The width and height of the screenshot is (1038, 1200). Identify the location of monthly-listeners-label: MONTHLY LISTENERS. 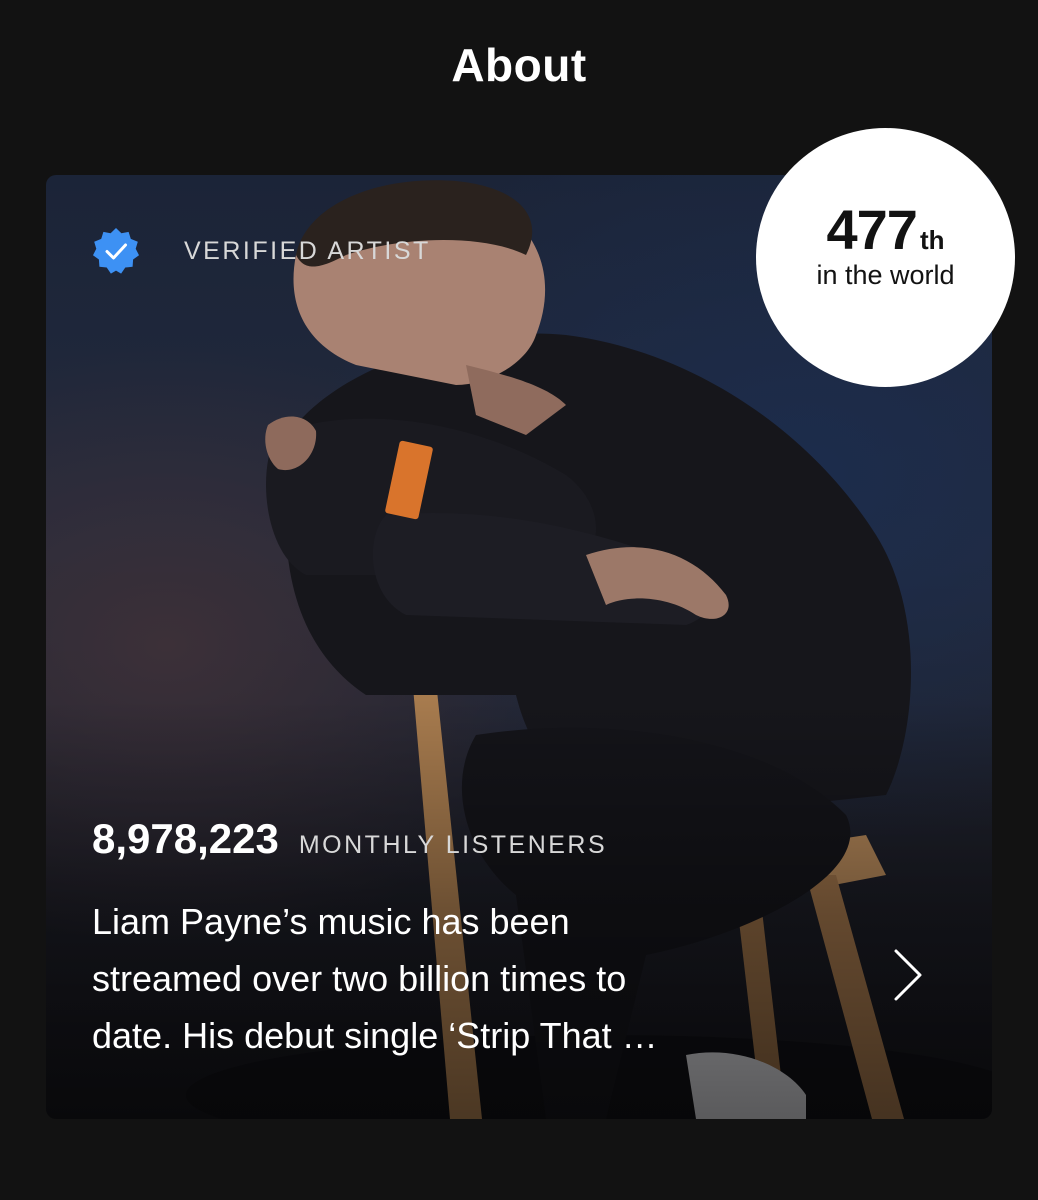
(453, 845).